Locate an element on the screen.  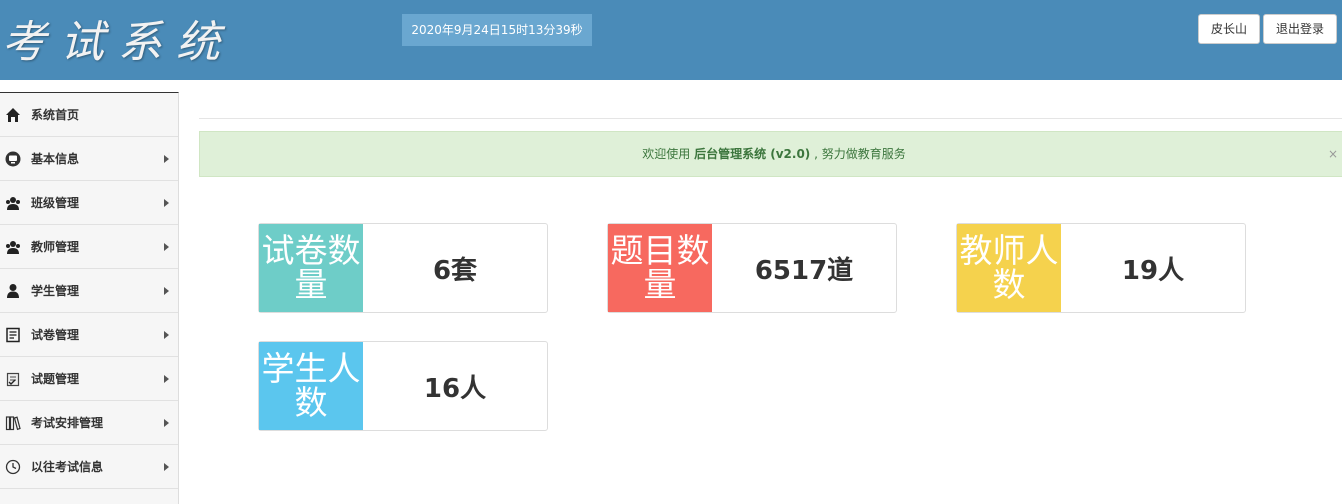
content-divider is located at coordinates (770, 118).